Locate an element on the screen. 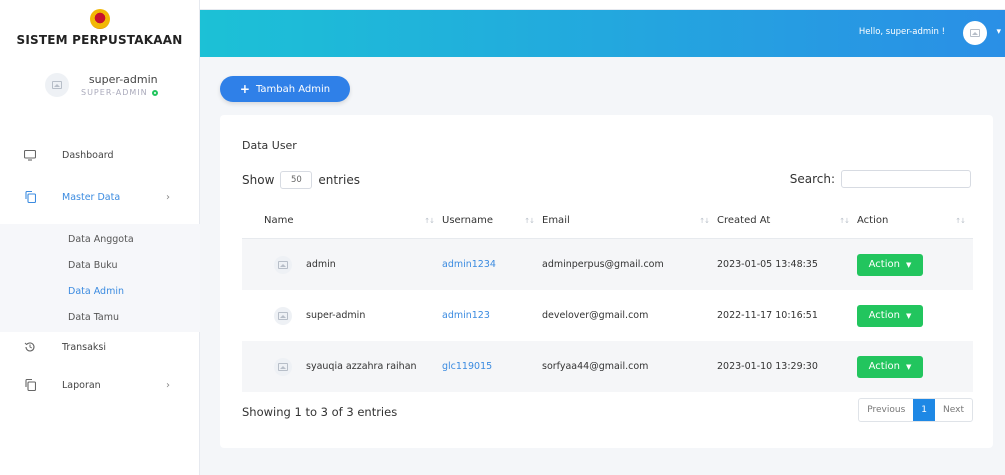 Image resolution: width=1005 pixels, height=475 pixels. cell-email: sorfyaa44@gmail.com is located at coordinates (595, 366).